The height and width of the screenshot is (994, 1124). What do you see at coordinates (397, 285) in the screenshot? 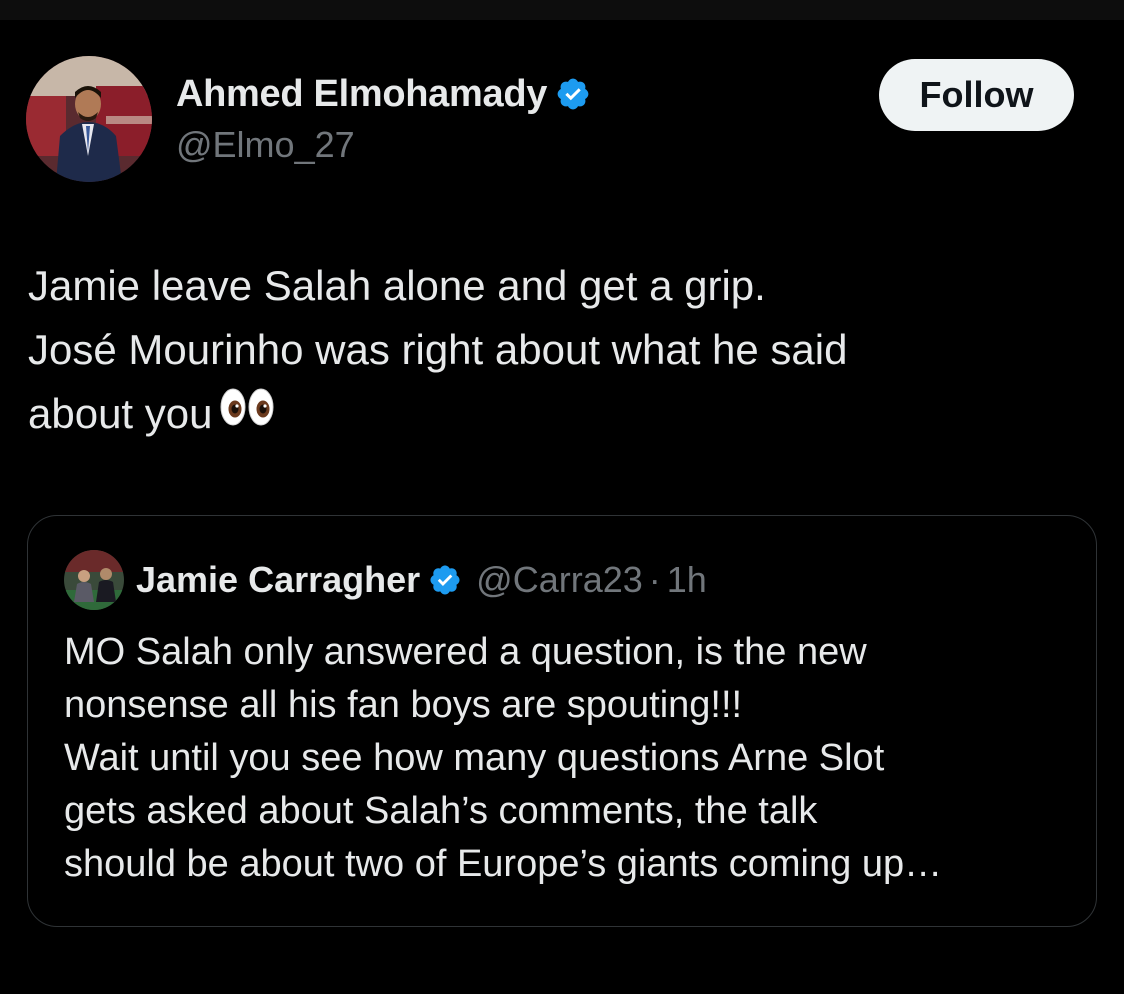
I see `tweet-text-line: Jamie leave Salah alone and get a grip.` at bounding box center [397, 285].